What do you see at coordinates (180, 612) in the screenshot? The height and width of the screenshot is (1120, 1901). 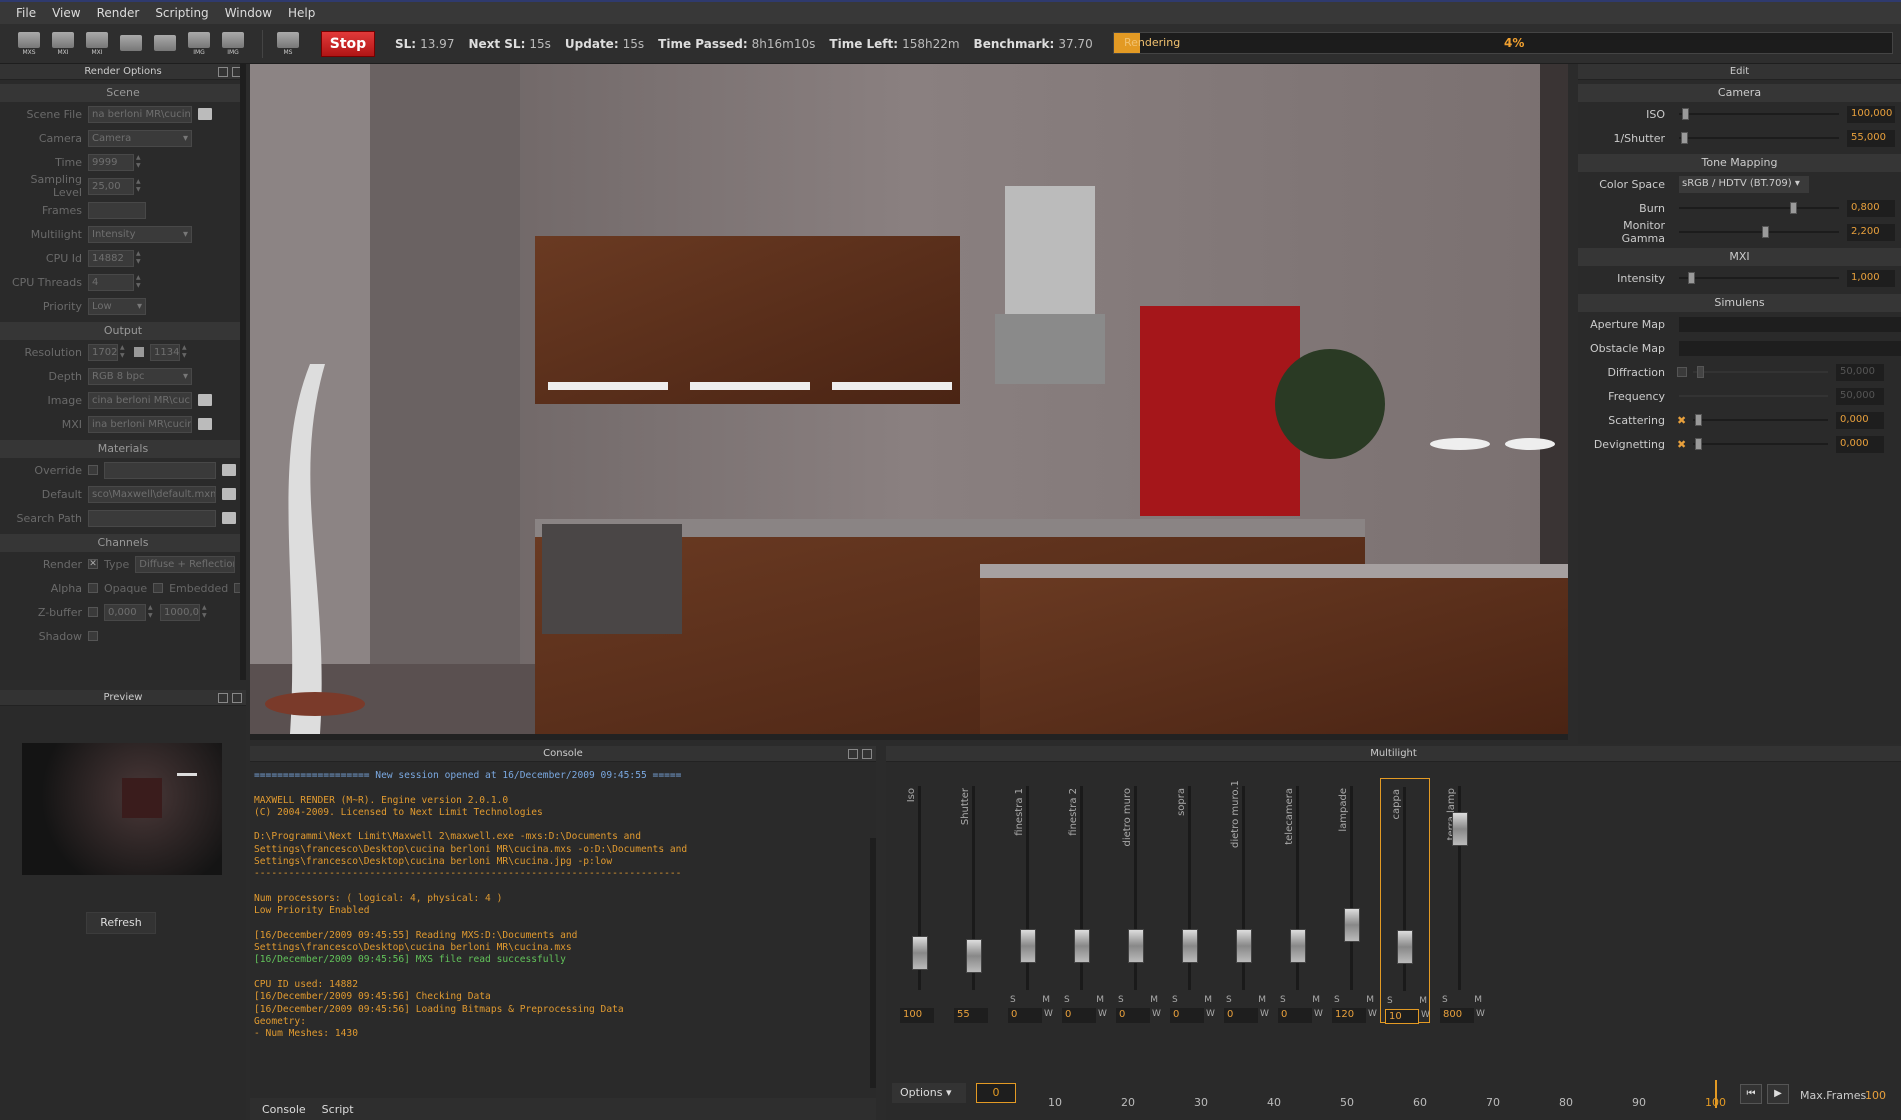 I see `zbuffer-max-input: 1000,0` at bounding box center [180, 612].